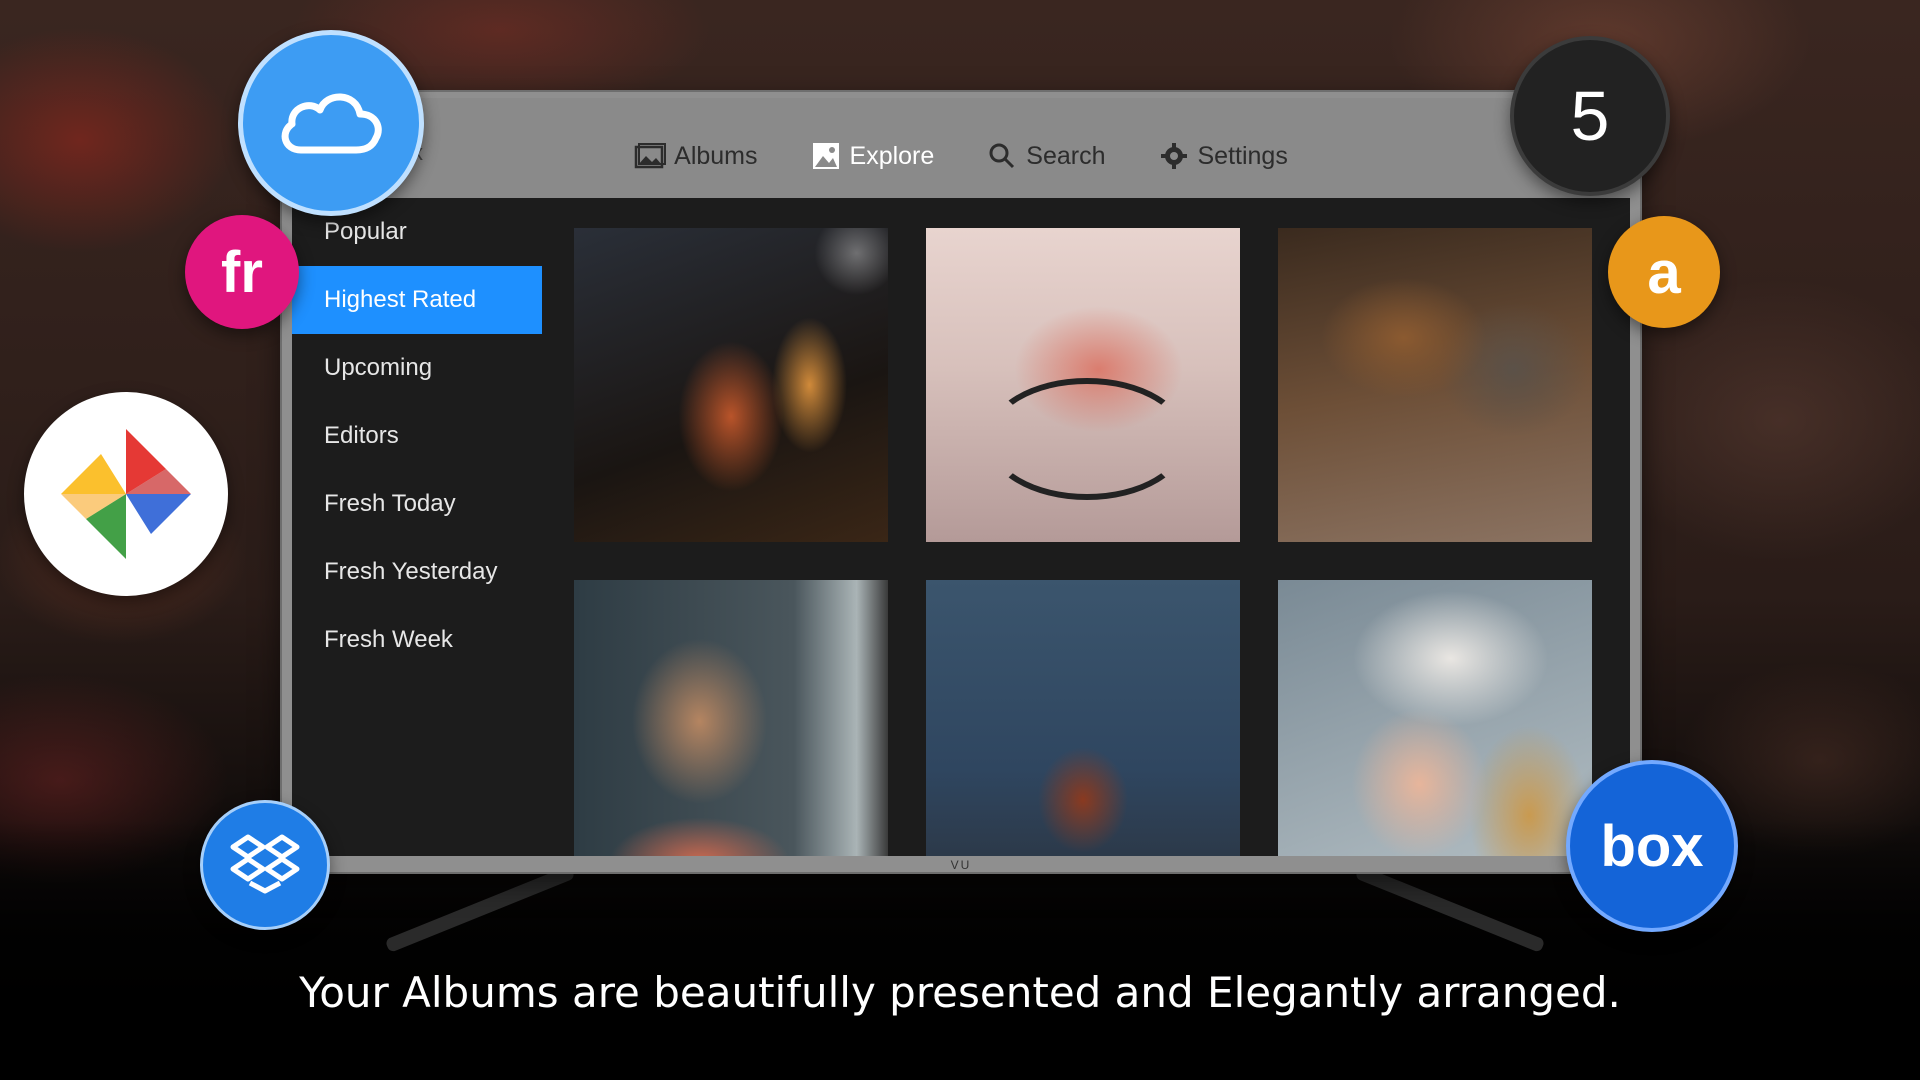  I want to click on 500px-logo-label: 5, so click(1590, 116).